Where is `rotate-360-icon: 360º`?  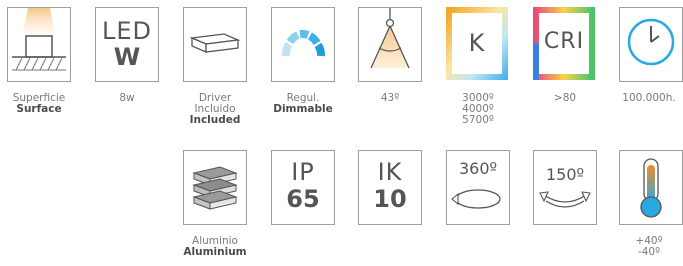
rotate-360-icon: 360º is located at coordinates (478, 187).